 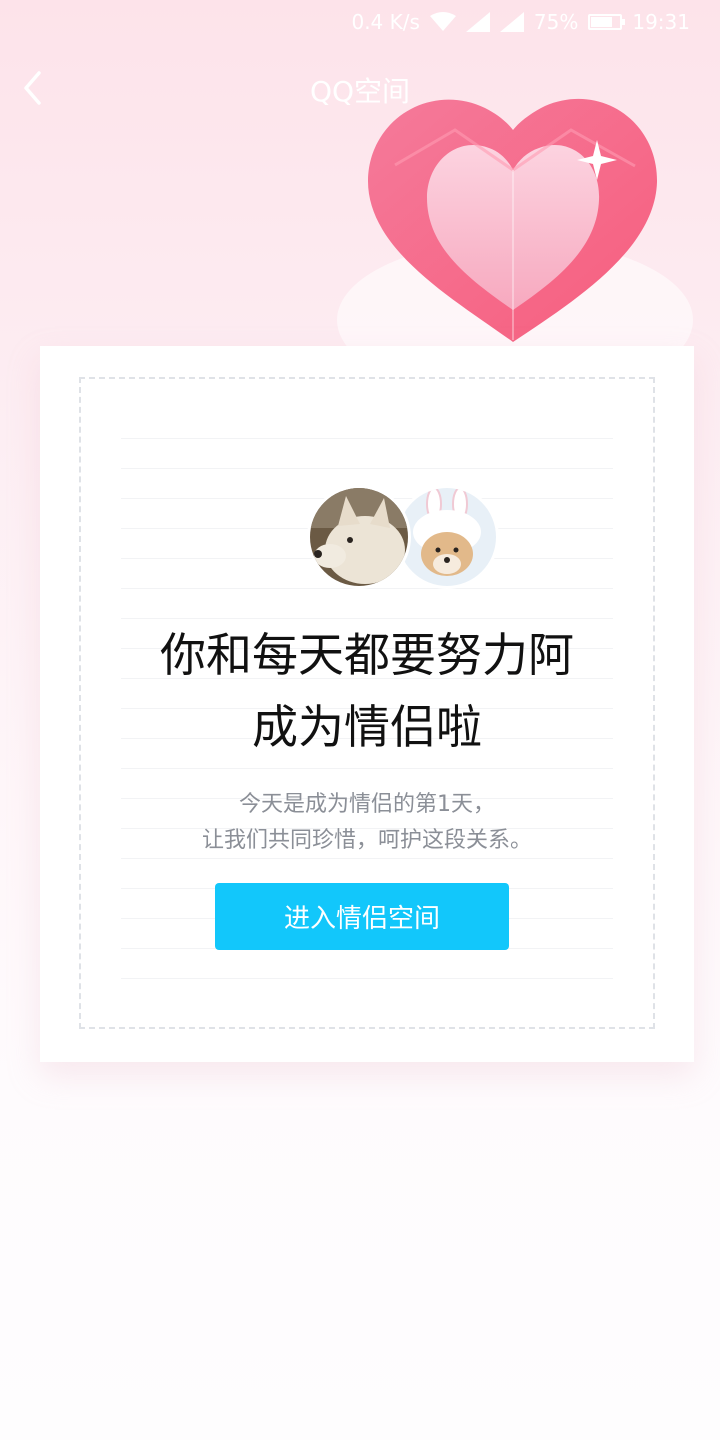 I want to click on headline-line-2: 成为情侣啦, so click(x=367, y=727).